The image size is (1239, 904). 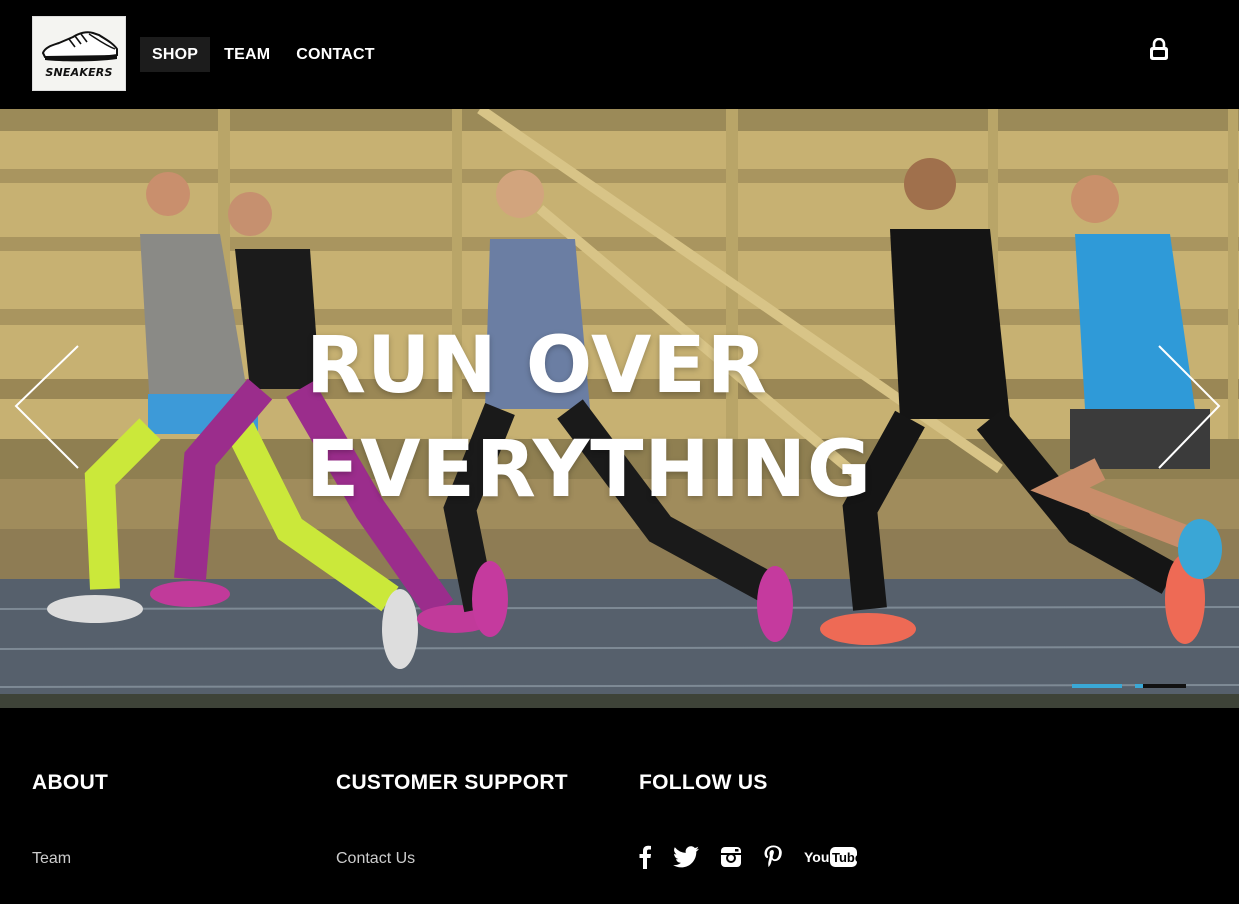 What do you see at coordinates (831, 857) in the screenshot?
I see `youtube-icon: You Tube` at bounding box center [831, 857].